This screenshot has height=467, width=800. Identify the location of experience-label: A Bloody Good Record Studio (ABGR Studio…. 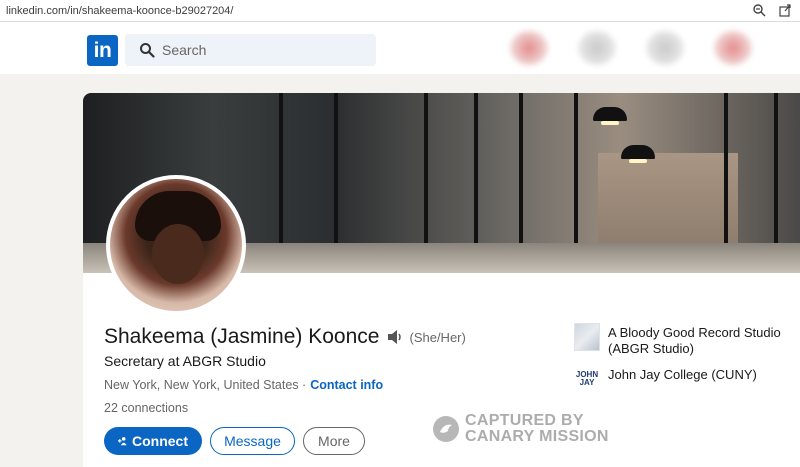
(694, 340).